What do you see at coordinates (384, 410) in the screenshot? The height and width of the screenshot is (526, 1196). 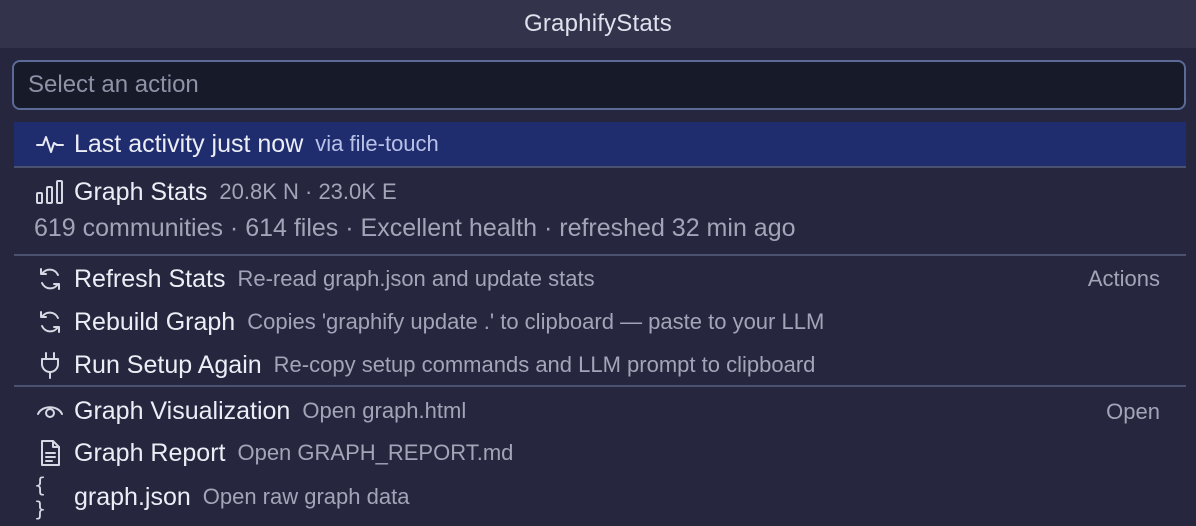 I see `item-description: Open graph.html` at bounding box center [384, 410].